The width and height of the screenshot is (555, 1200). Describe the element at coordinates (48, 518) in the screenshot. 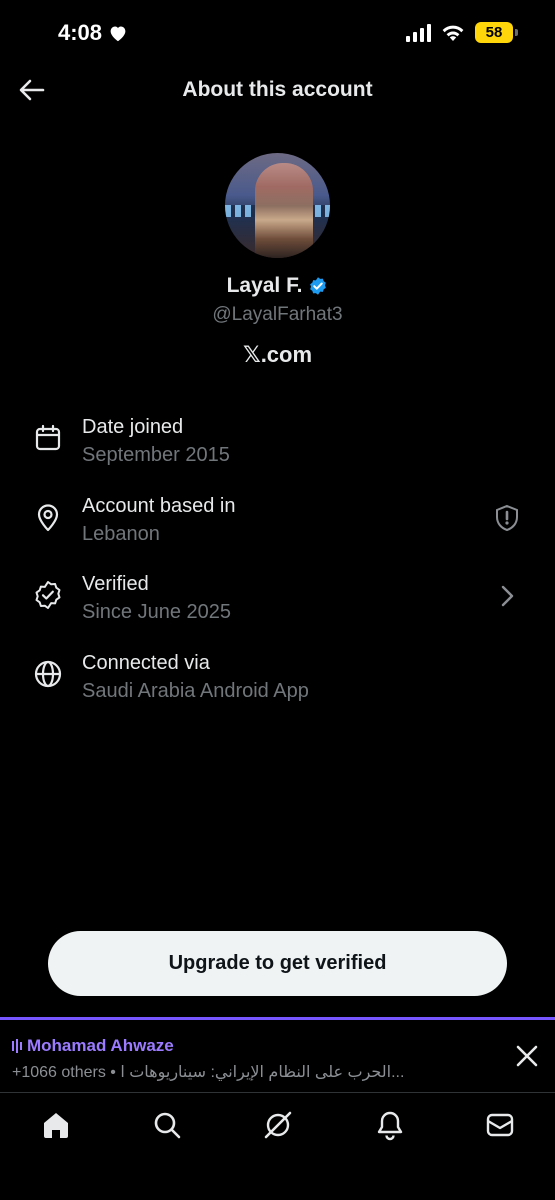

I see `location-pin-icon` at that location.